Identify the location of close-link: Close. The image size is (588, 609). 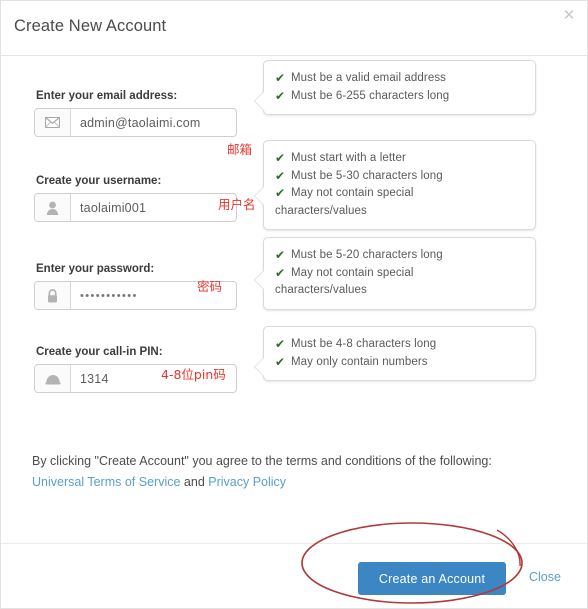
(545, 577).